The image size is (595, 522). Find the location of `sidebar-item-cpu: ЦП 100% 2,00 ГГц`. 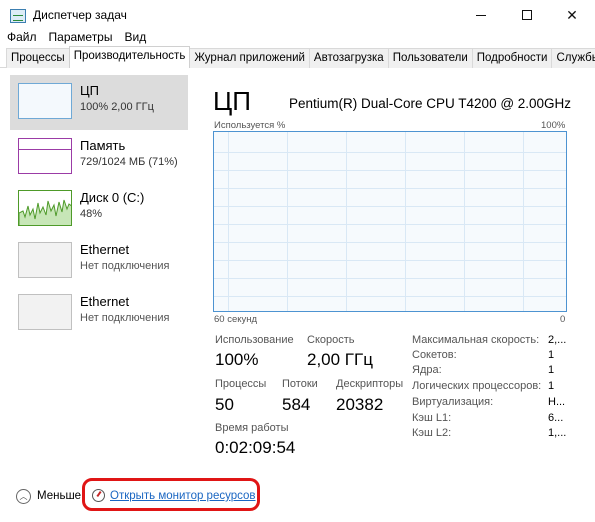

sidebar-item-cpu: ЦП 100% 2,00 ГГц is located at coordinates (99, 102).